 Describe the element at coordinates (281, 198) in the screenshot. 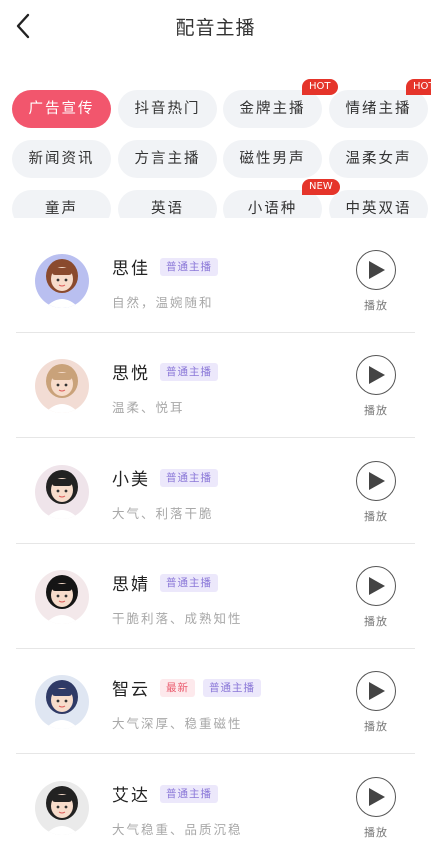

I see `category-chip: 小语种 NEW` at that location.